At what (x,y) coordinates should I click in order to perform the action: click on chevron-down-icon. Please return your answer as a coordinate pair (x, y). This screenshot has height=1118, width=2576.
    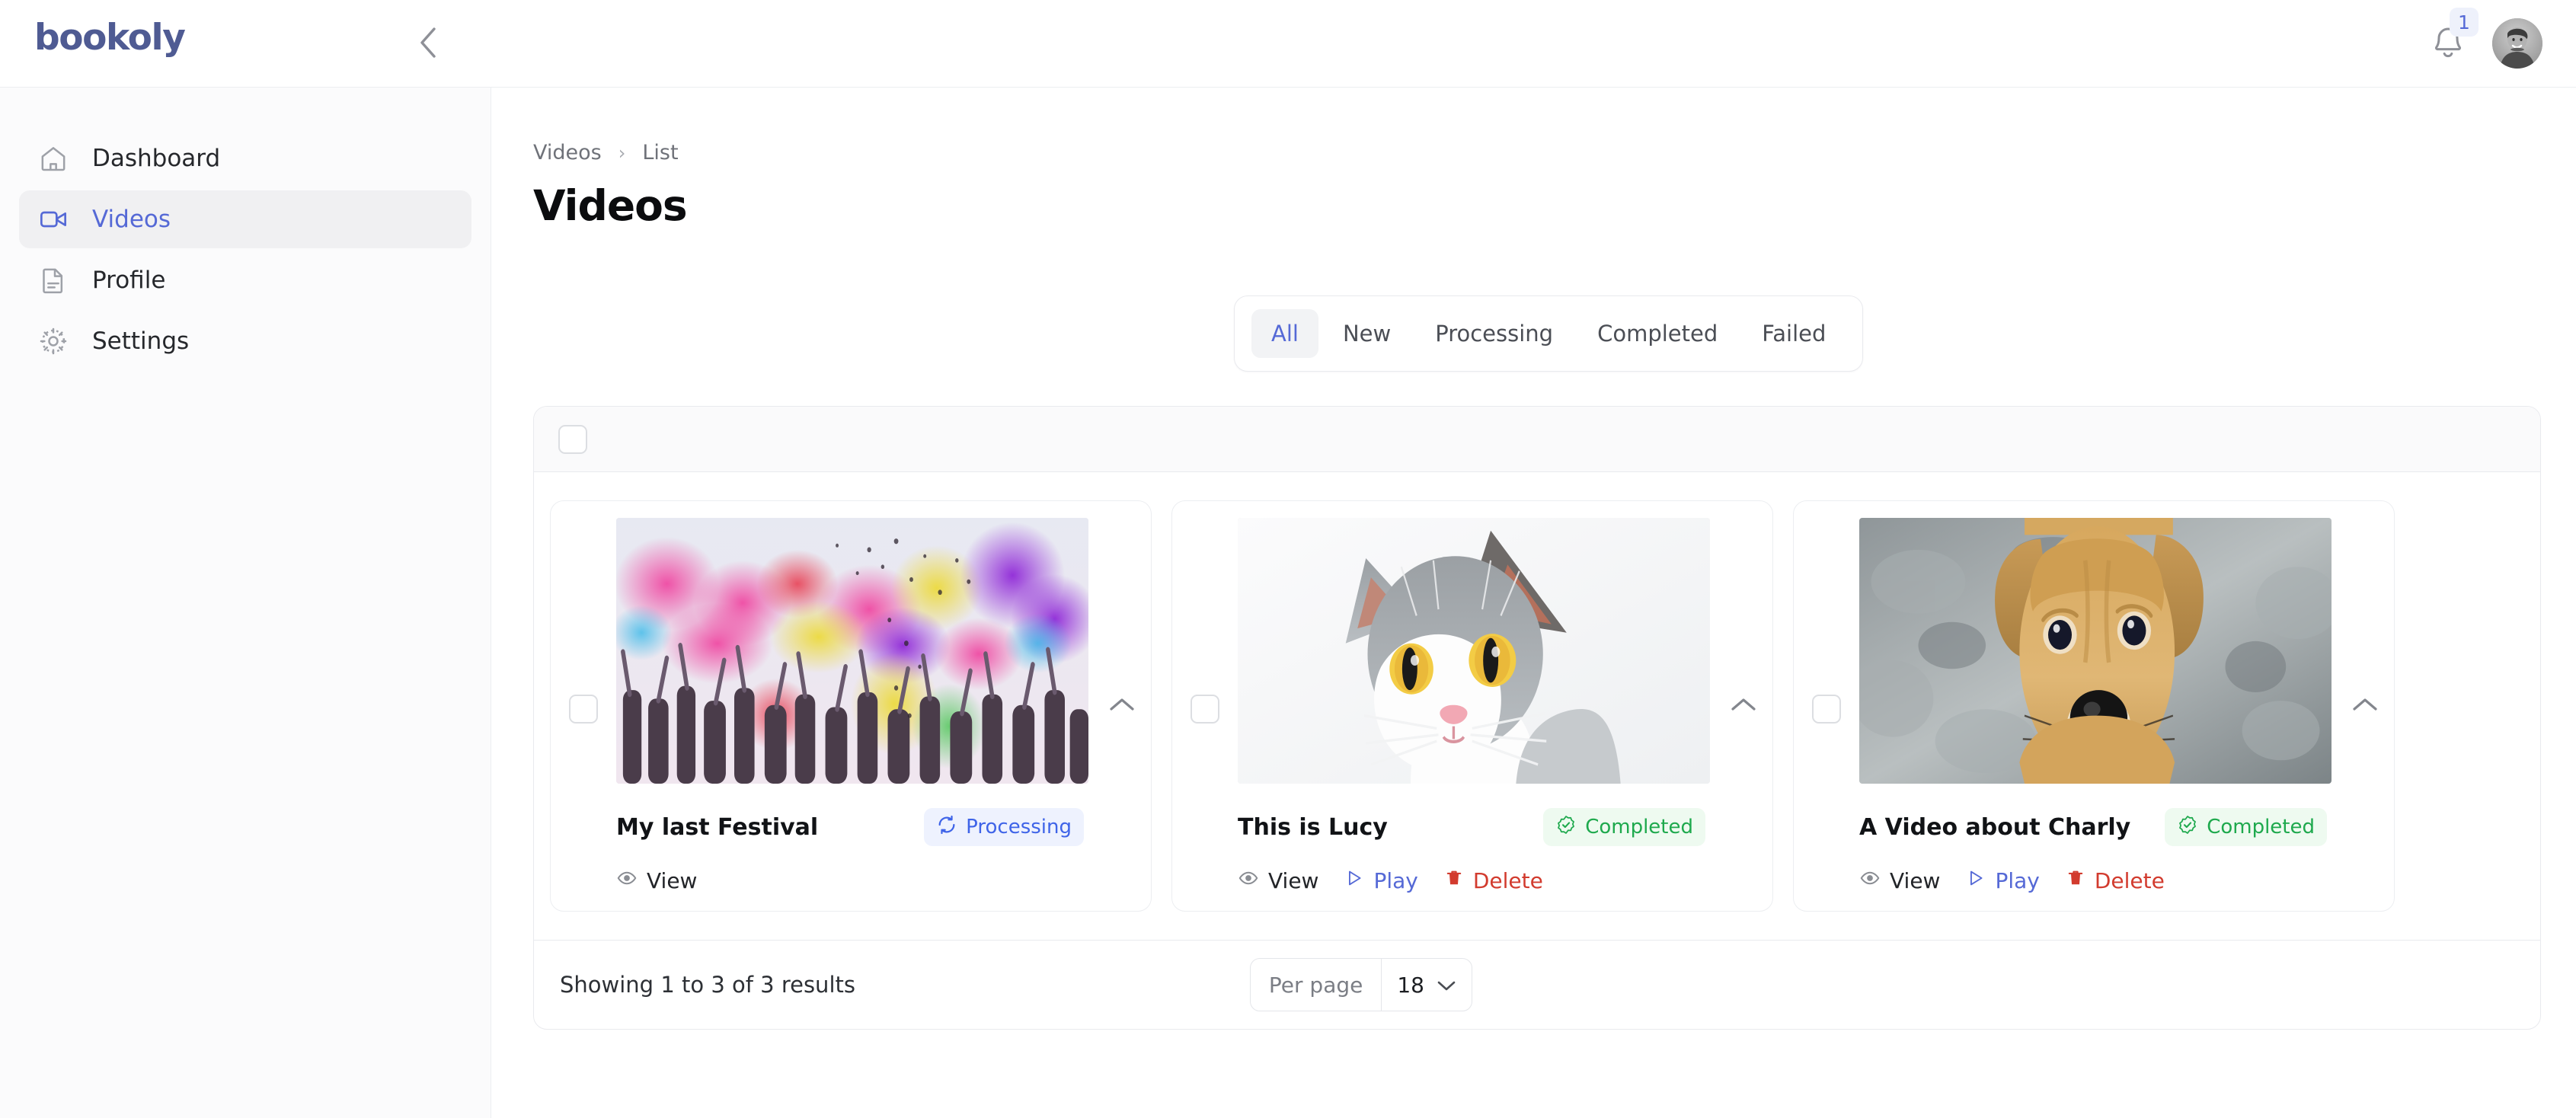
    Looking at the image, I should click on (1446, 985).